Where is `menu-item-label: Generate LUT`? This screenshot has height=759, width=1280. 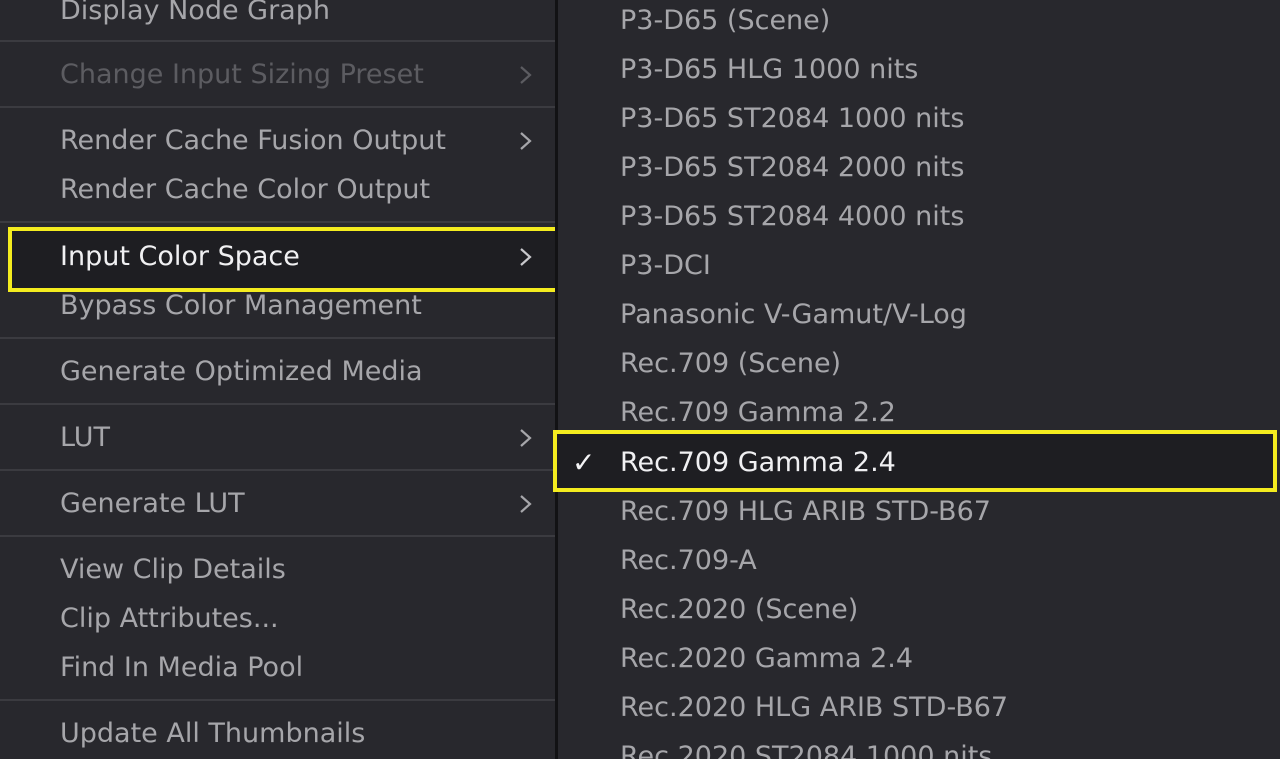
menu-item-label: Generate LUT is located at coordinates (152, 503).